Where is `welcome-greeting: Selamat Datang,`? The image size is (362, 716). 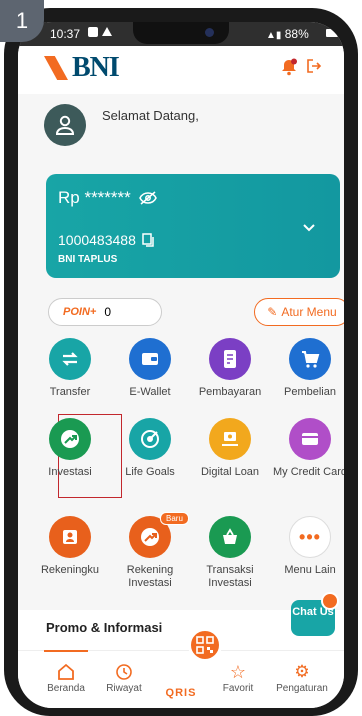
welcome-greeting: Selamat Datang, is located at coordinates (150, 115).